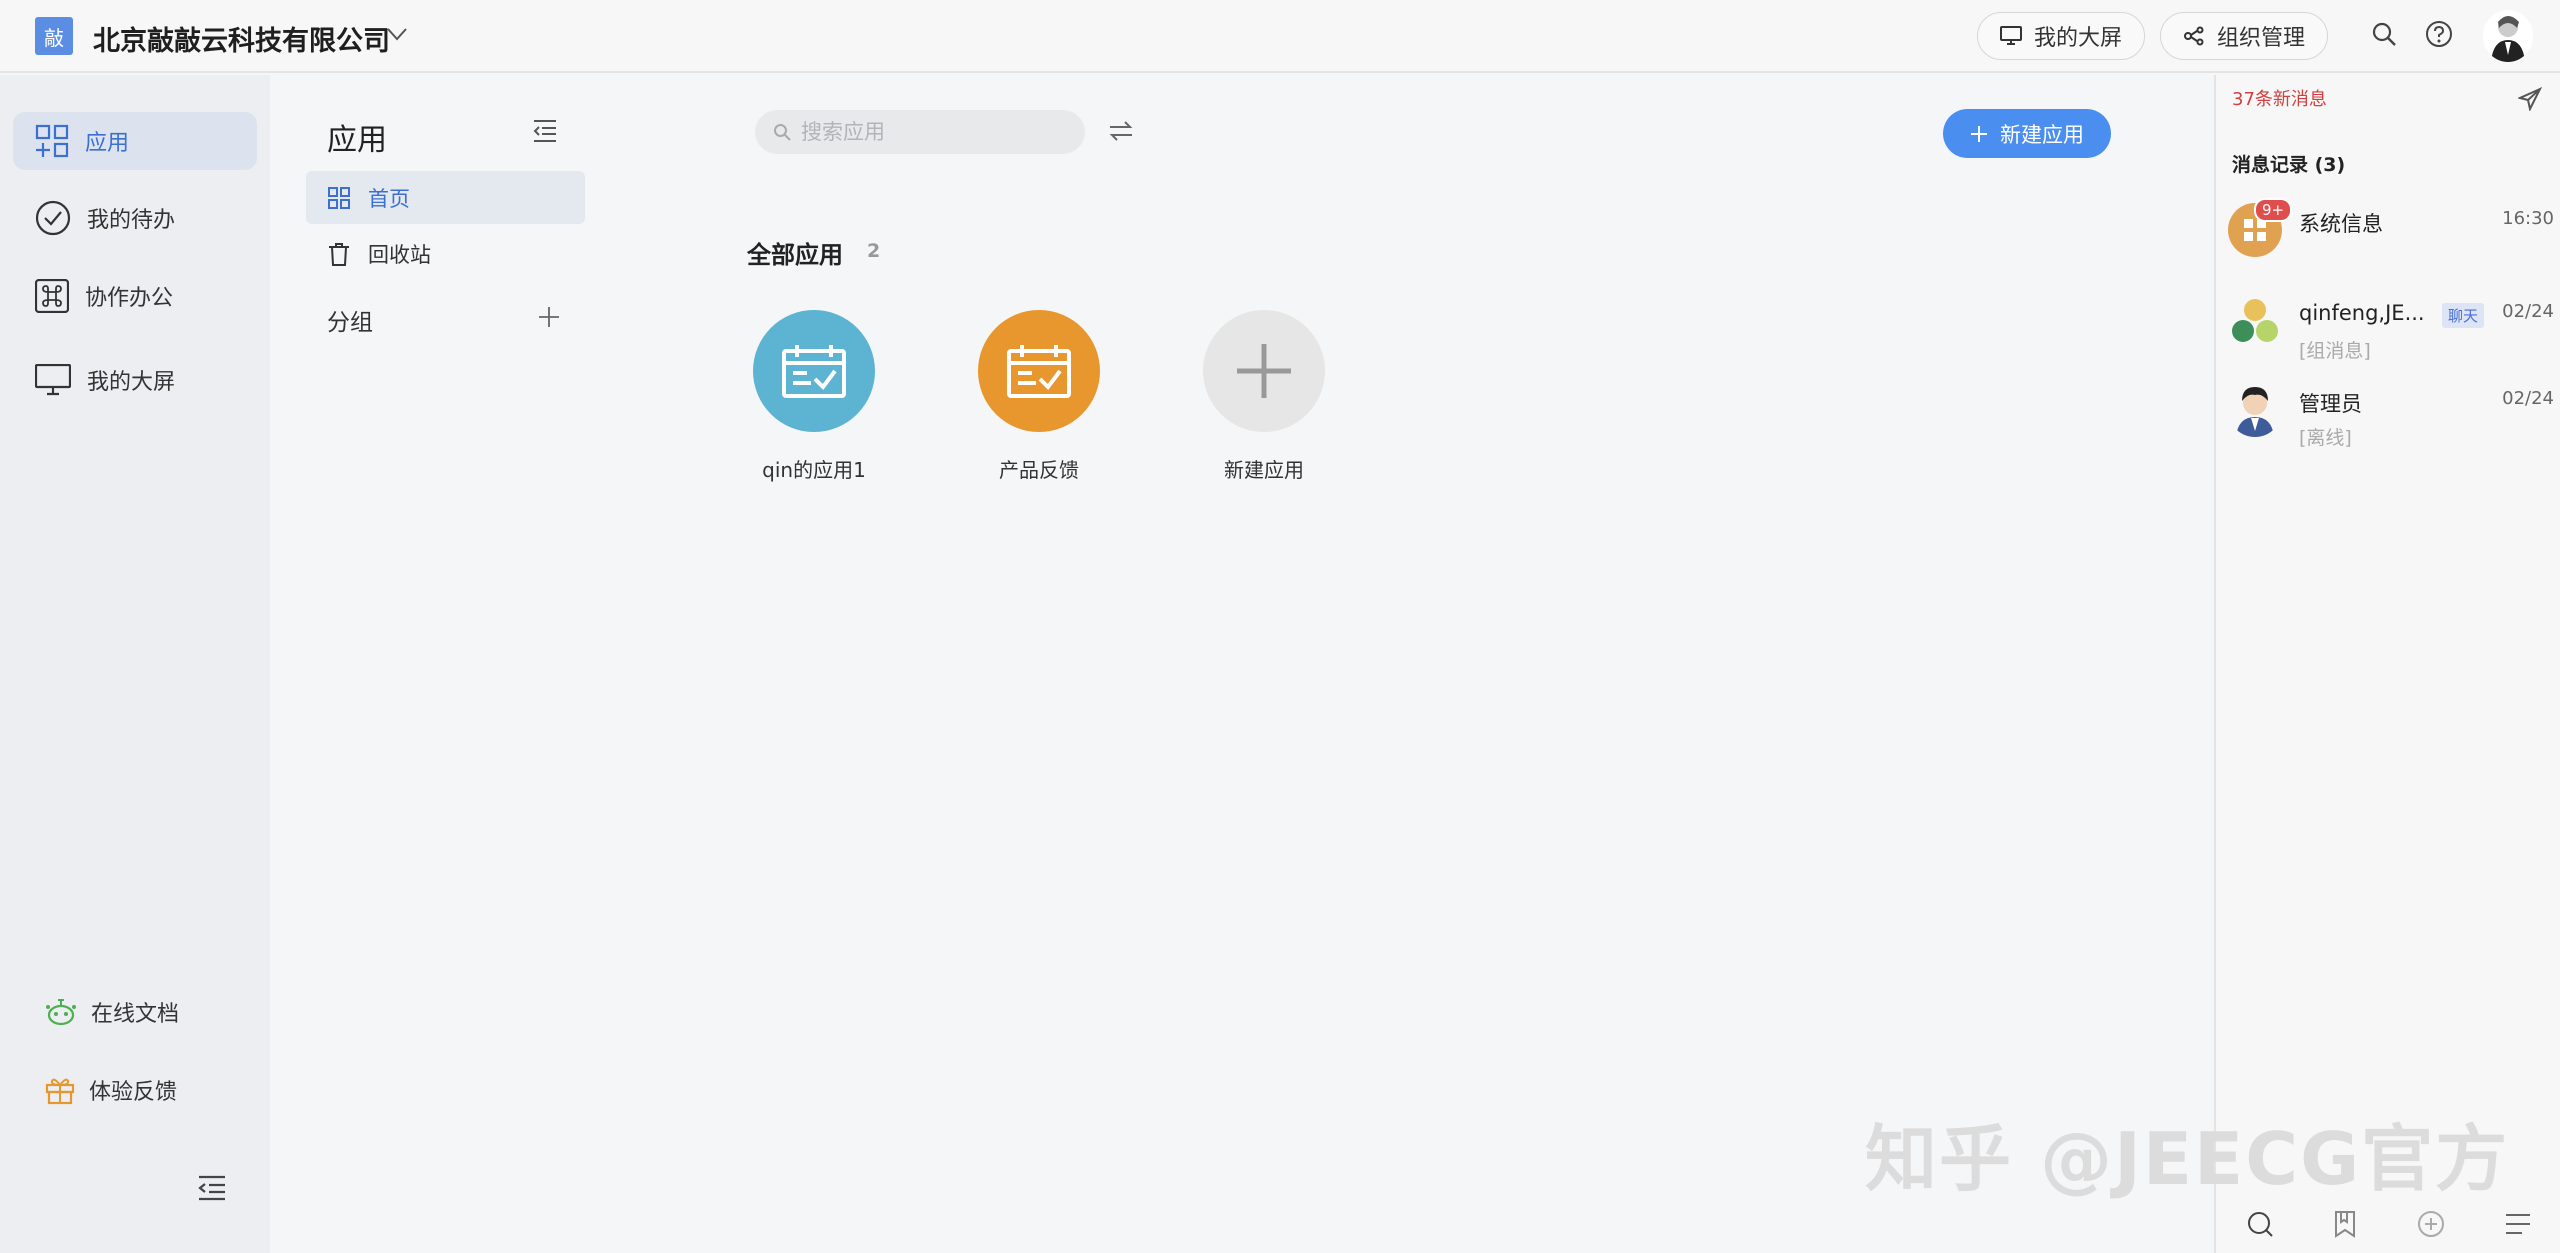 The width and height of the screenshot is (2560, 1253). Describe the element at coordinates (52, 296) in the screenshot. I see `command-icon` at that location.